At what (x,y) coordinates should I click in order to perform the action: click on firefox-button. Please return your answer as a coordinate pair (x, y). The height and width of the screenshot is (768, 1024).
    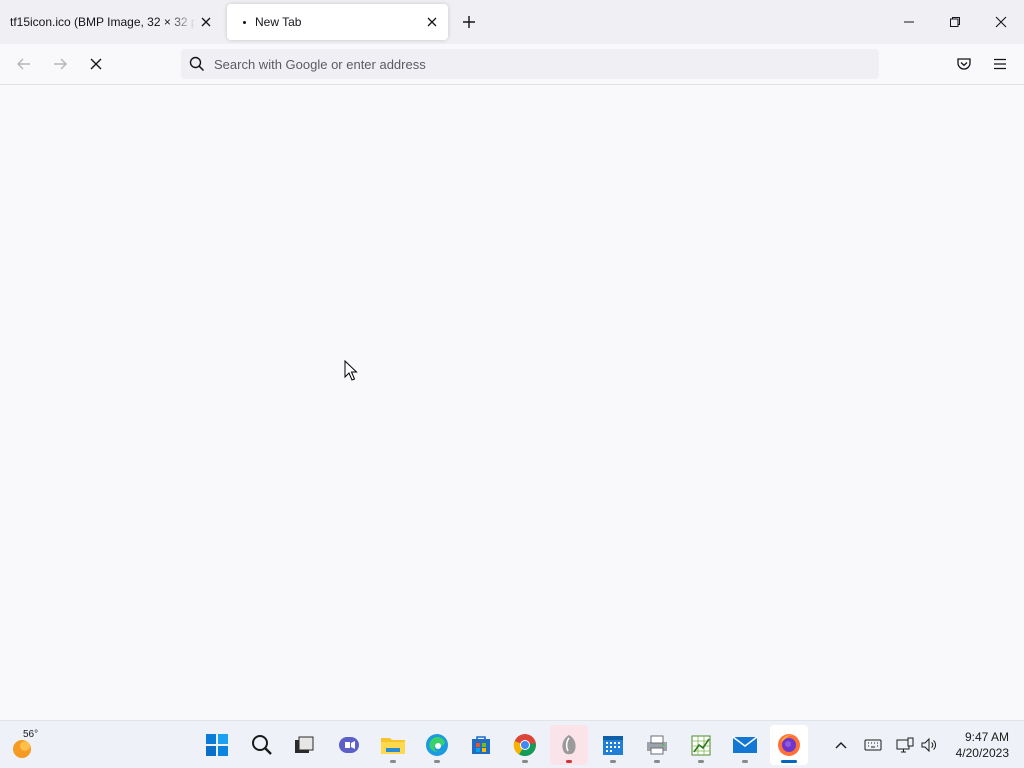
    Looking at the image, I should click on (789, 745).